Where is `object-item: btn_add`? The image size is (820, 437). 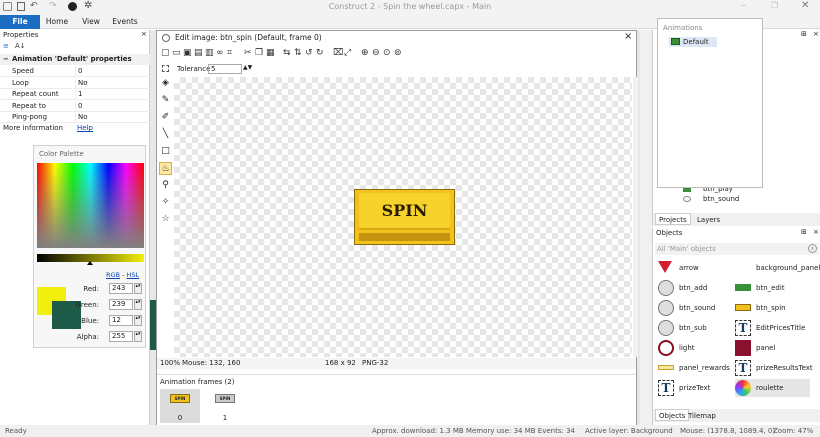
object-item: btn_add is located at coordinates (695, 288).